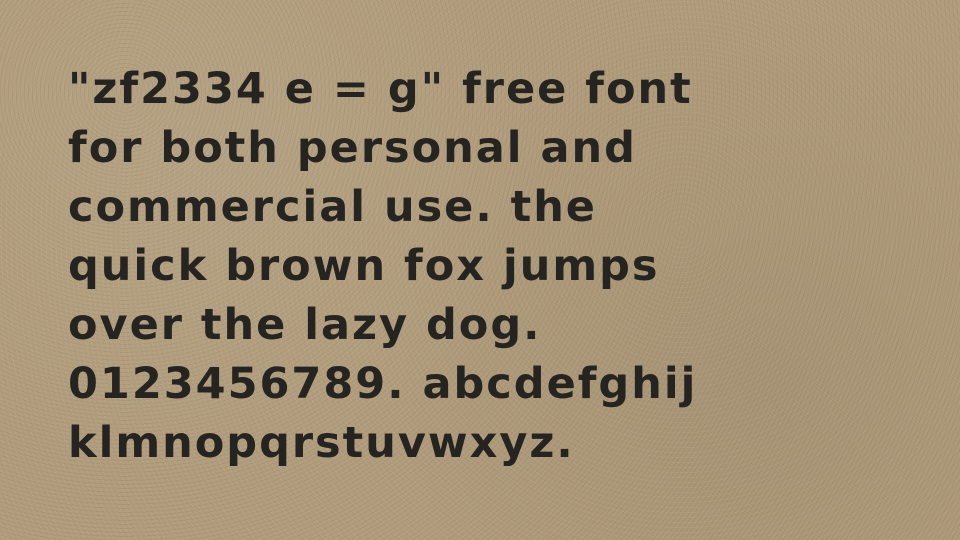 The width and height of the screenshot is (960, 540). Describe the element at coordinates (305, 325) in the screenshot. I see `specimen-line-5: OVER THE LAZY DOG.` at that location.